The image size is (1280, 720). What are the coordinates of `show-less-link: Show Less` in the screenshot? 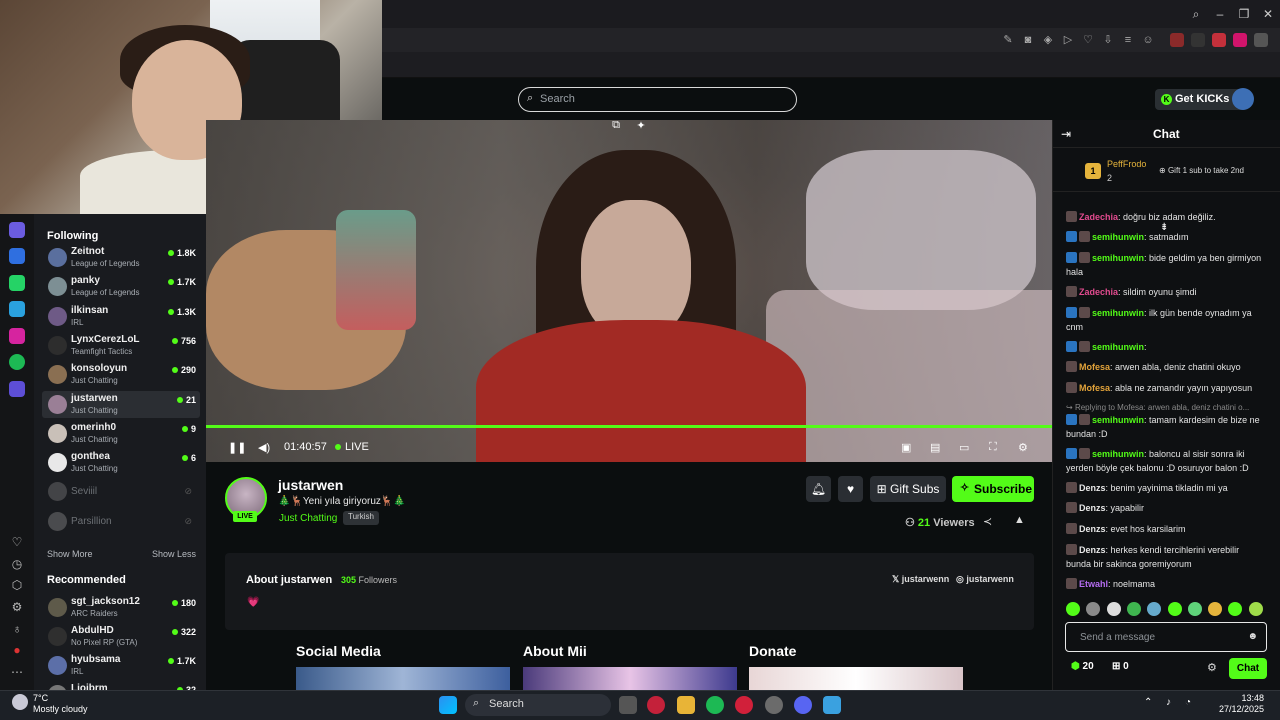 It's located at (174, 554).